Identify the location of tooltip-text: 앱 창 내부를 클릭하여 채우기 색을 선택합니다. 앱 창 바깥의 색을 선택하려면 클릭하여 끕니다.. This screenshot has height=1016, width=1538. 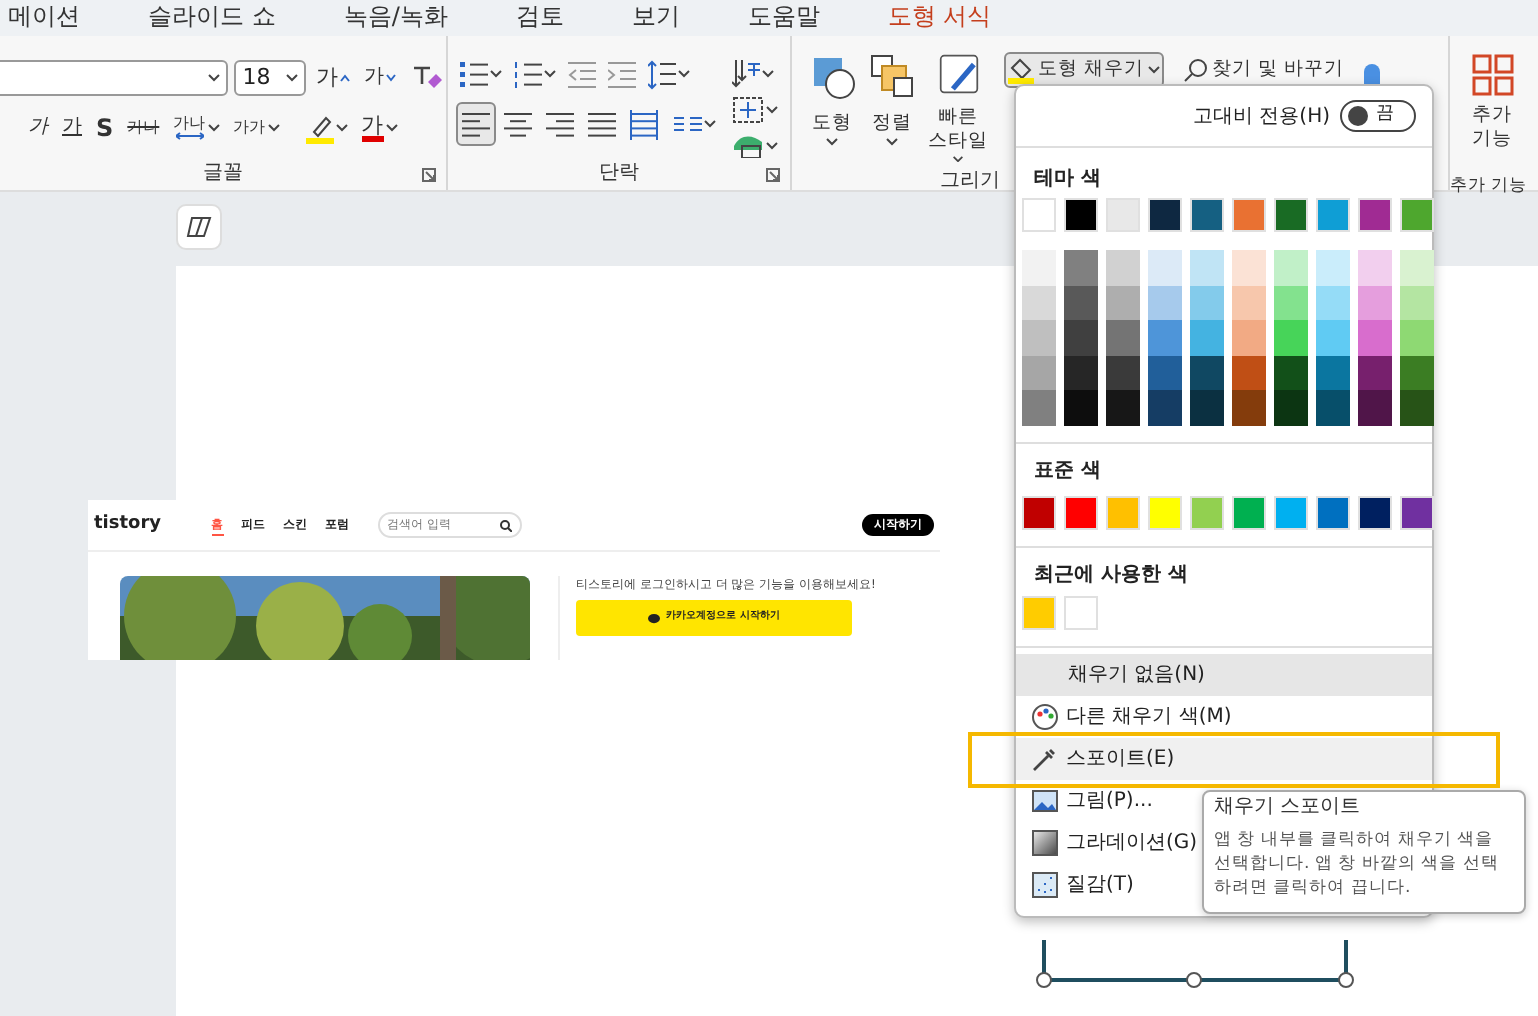
(1357, 864).